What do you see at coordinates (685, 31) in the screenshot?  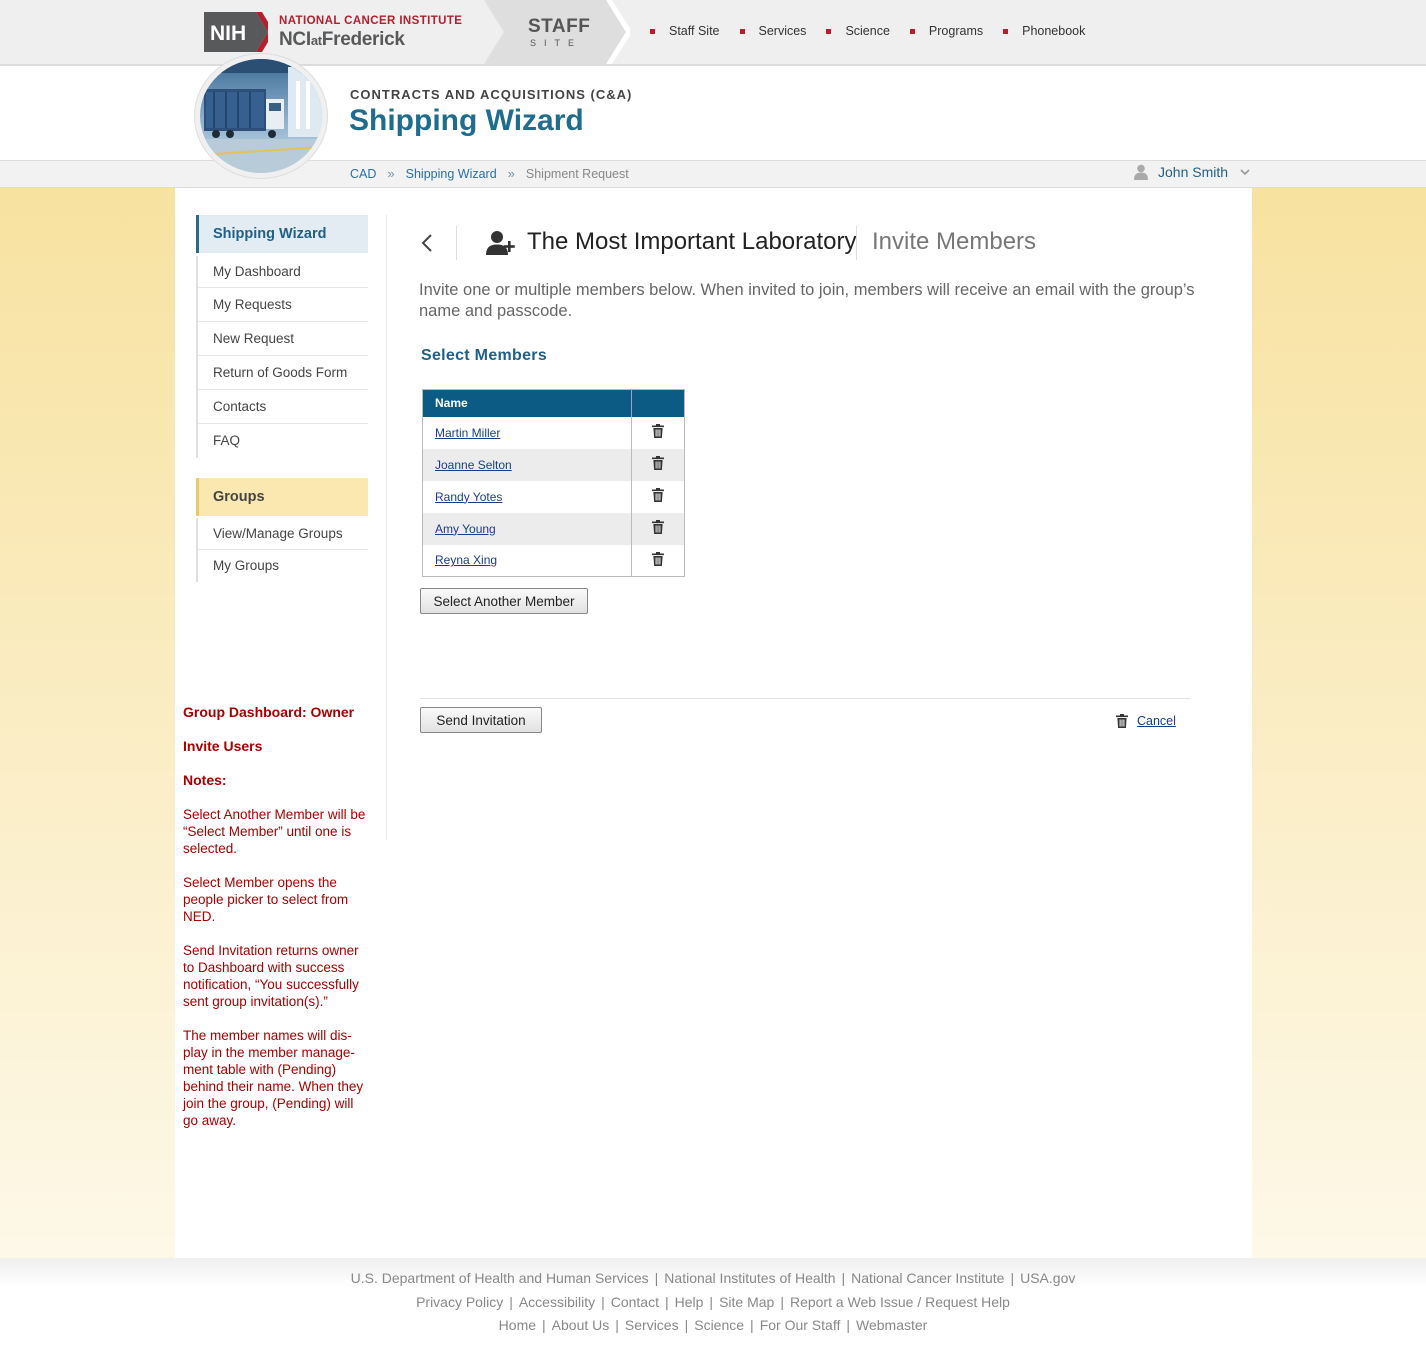 I see `nav-staff-site: Staff Site` at bounding box center [685, 31].